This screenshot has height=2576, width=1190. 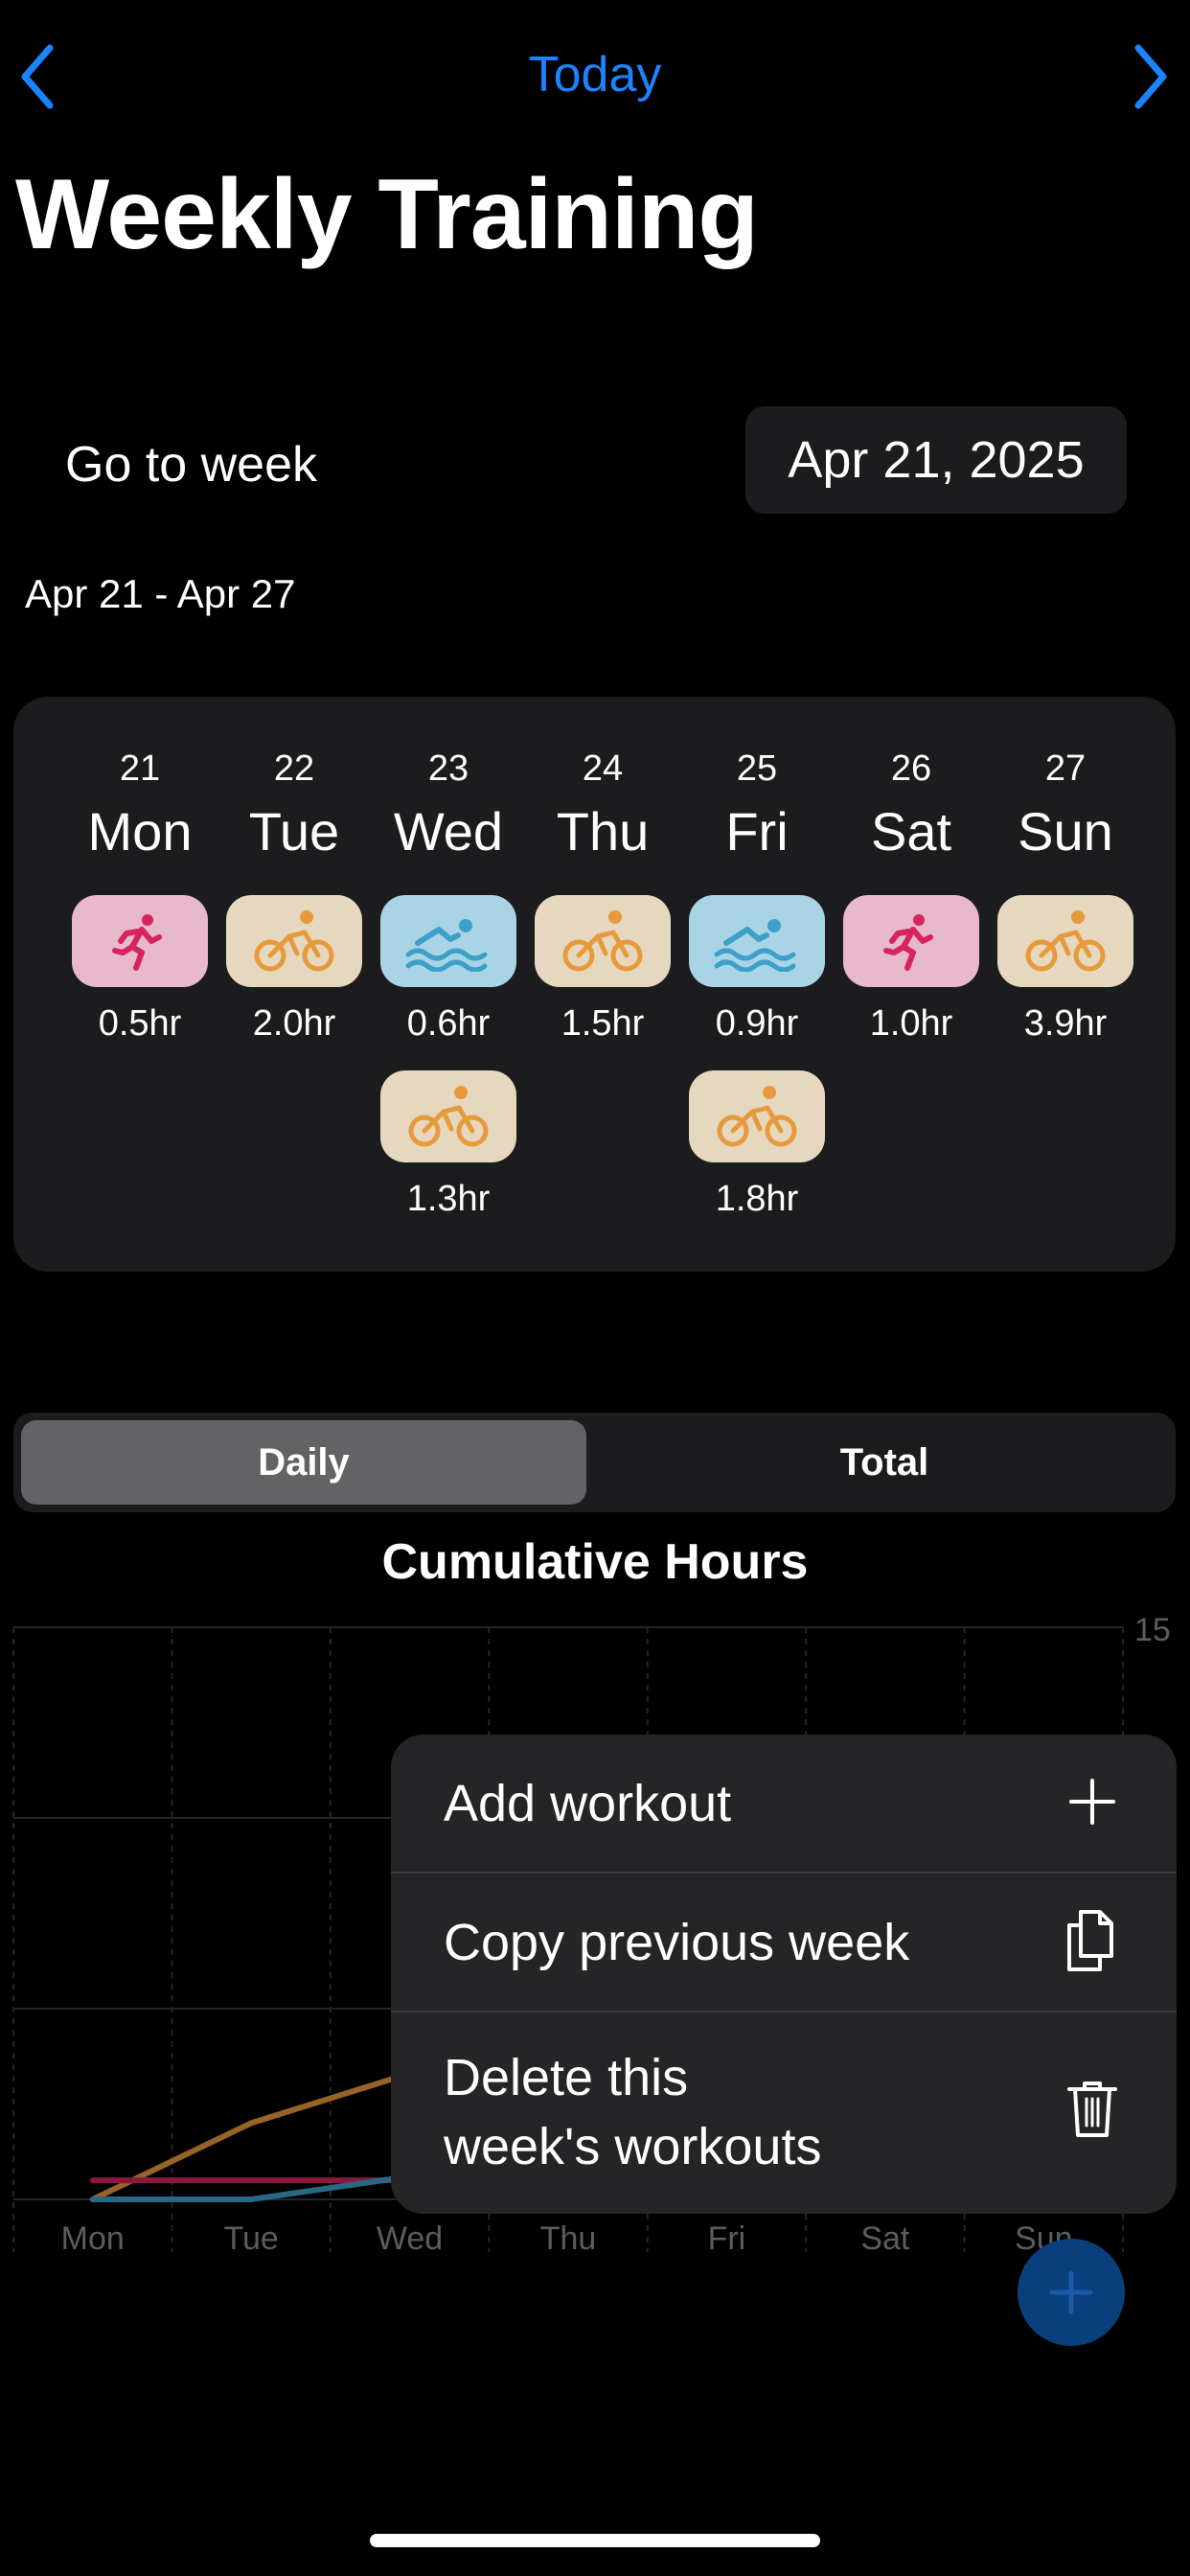 I want to click on x-tick-label: Wed, so click(x=410, y=2238).